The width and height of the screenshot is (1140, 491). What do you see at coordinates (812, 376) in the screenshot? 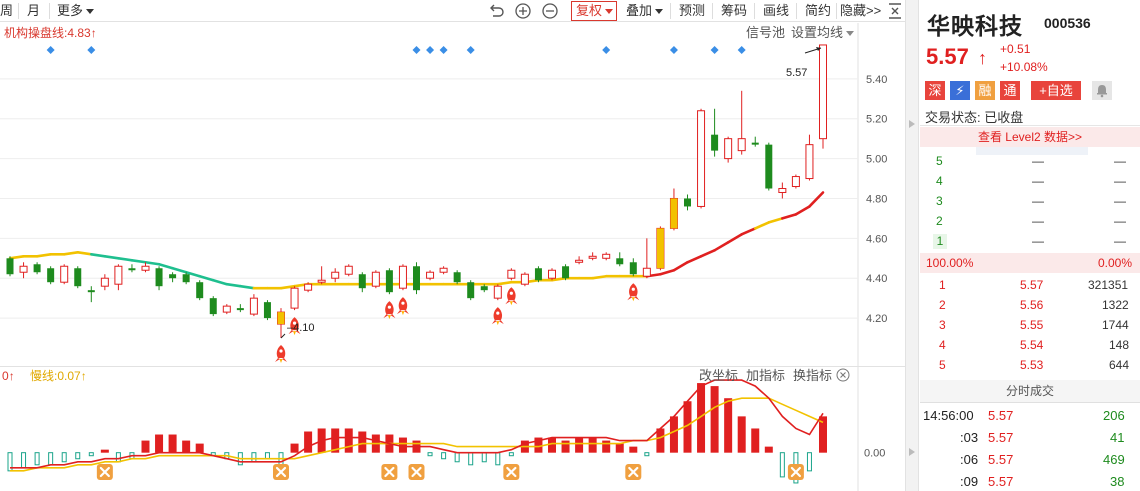
I see `switch-indicator-button: 换指标` at bounding box center [812, 376].